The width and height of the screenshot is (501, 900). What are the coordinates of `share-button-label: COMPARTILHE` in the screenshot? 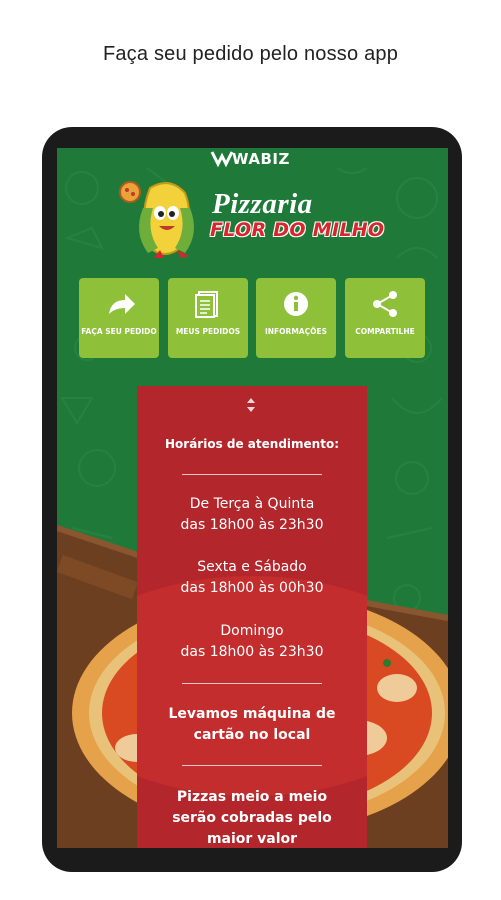 It's located at (385, 331).